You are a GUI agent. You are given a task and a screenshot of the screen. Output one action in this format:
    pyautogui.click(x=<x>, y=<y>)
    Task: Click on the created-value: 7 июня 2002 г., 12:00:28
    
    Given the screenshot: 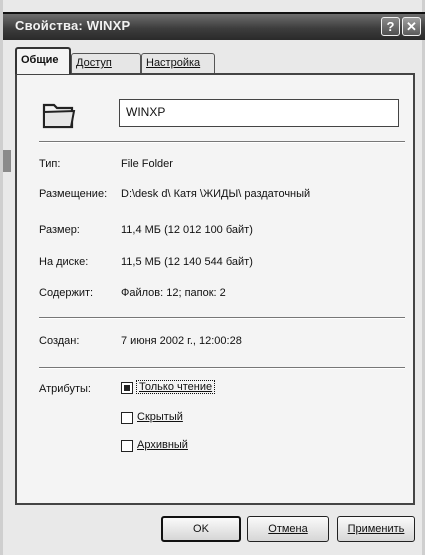 What is the action you would take?
    pyautogui.click(x=181, y=341)
    